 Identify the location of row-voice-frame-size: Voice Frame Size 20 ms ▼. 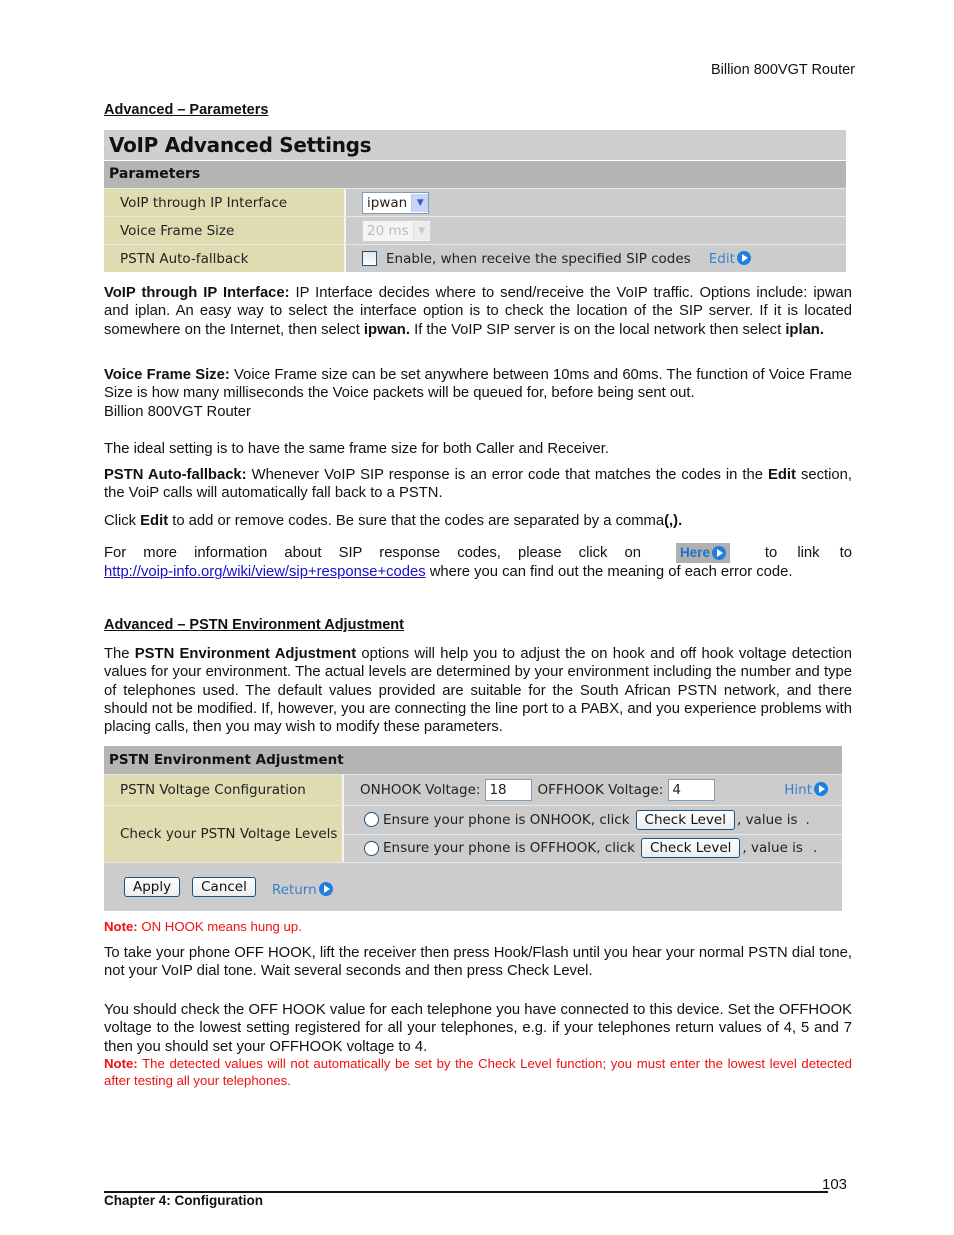
(475, 231).